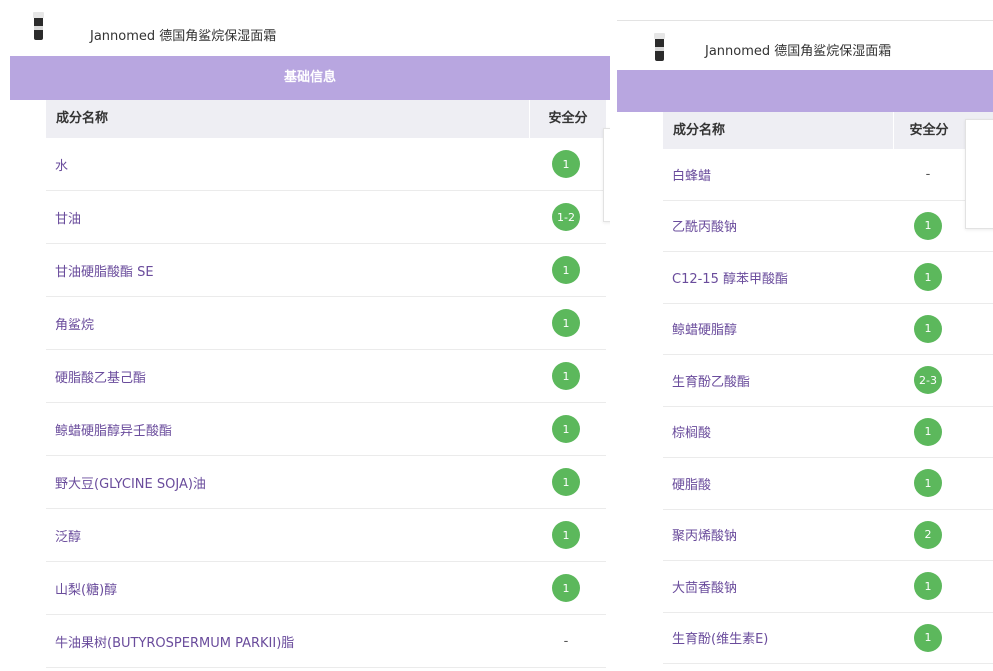  I want to click on safety-score-cell: 2, so click(928, 534).